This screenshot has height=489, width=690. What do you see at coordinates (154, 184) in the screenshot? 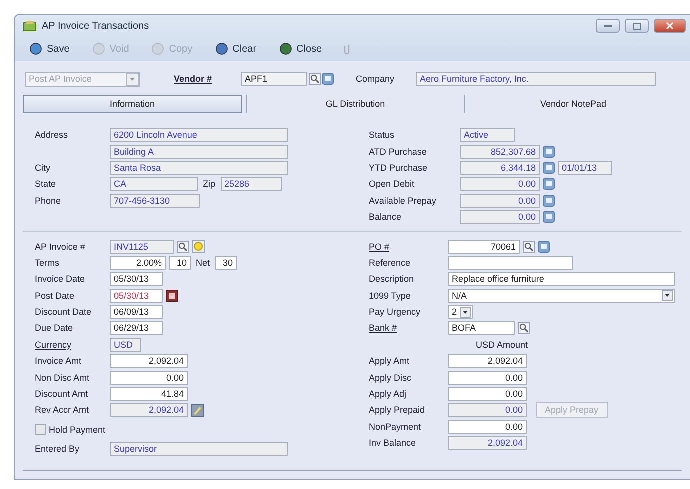
I see `text-field: CA` at bounding box center [154, 184].